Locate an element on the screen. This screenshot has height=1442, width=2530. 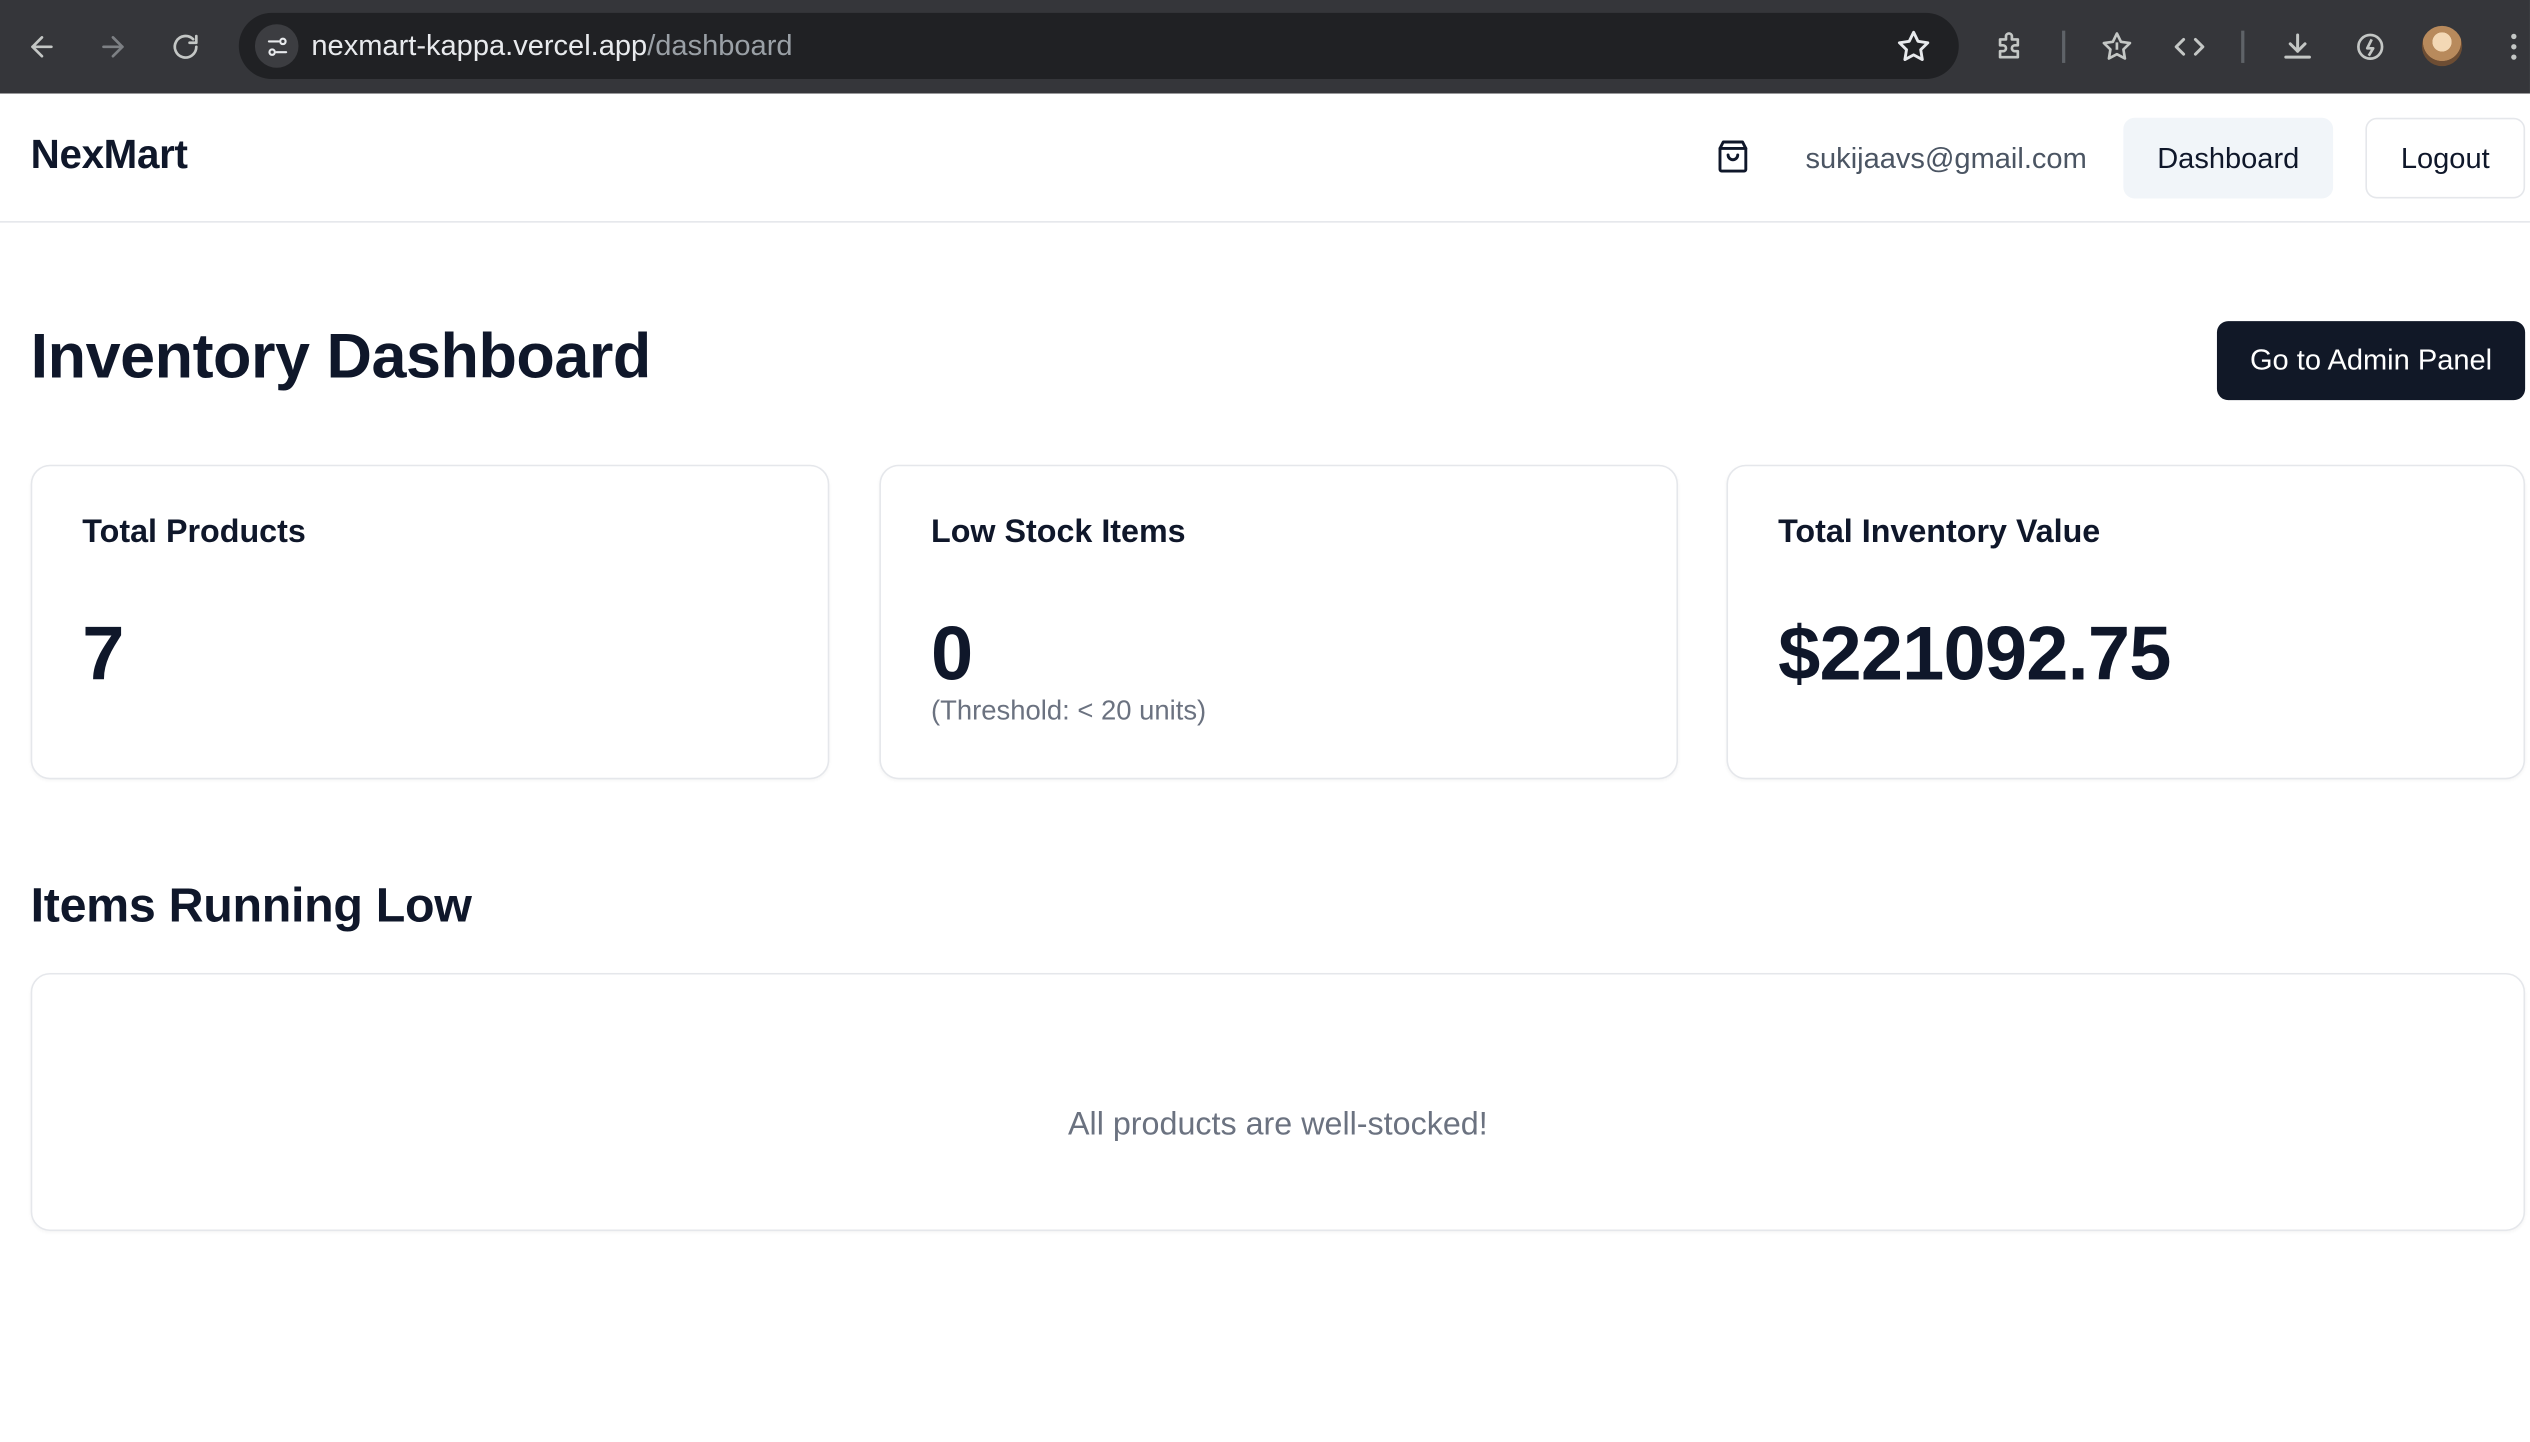
site-info-icon is located at coordinates (276, 46).